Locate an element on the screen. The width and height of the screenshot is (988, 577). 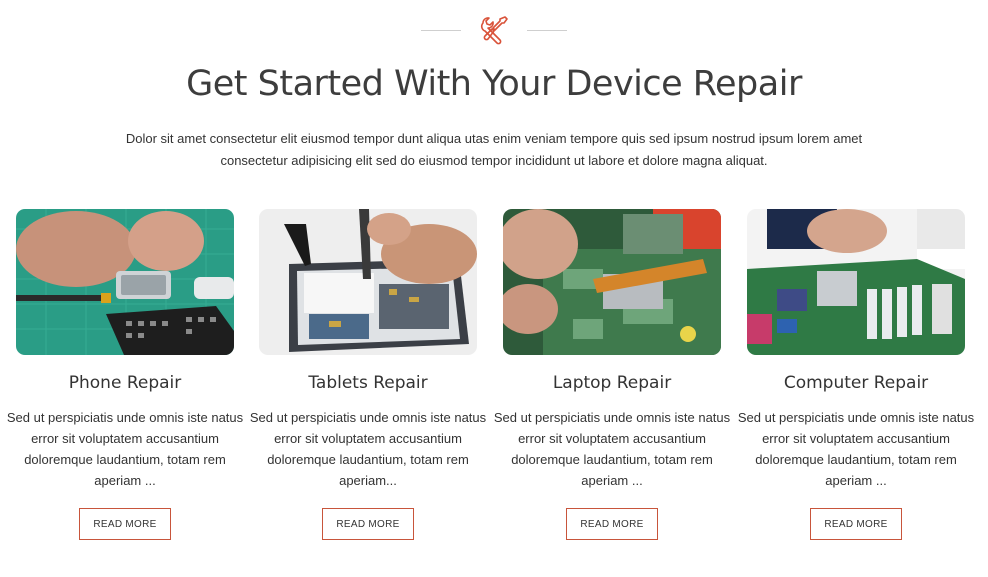
card-title: Tablets Repair is located at coordinates (368, 383).